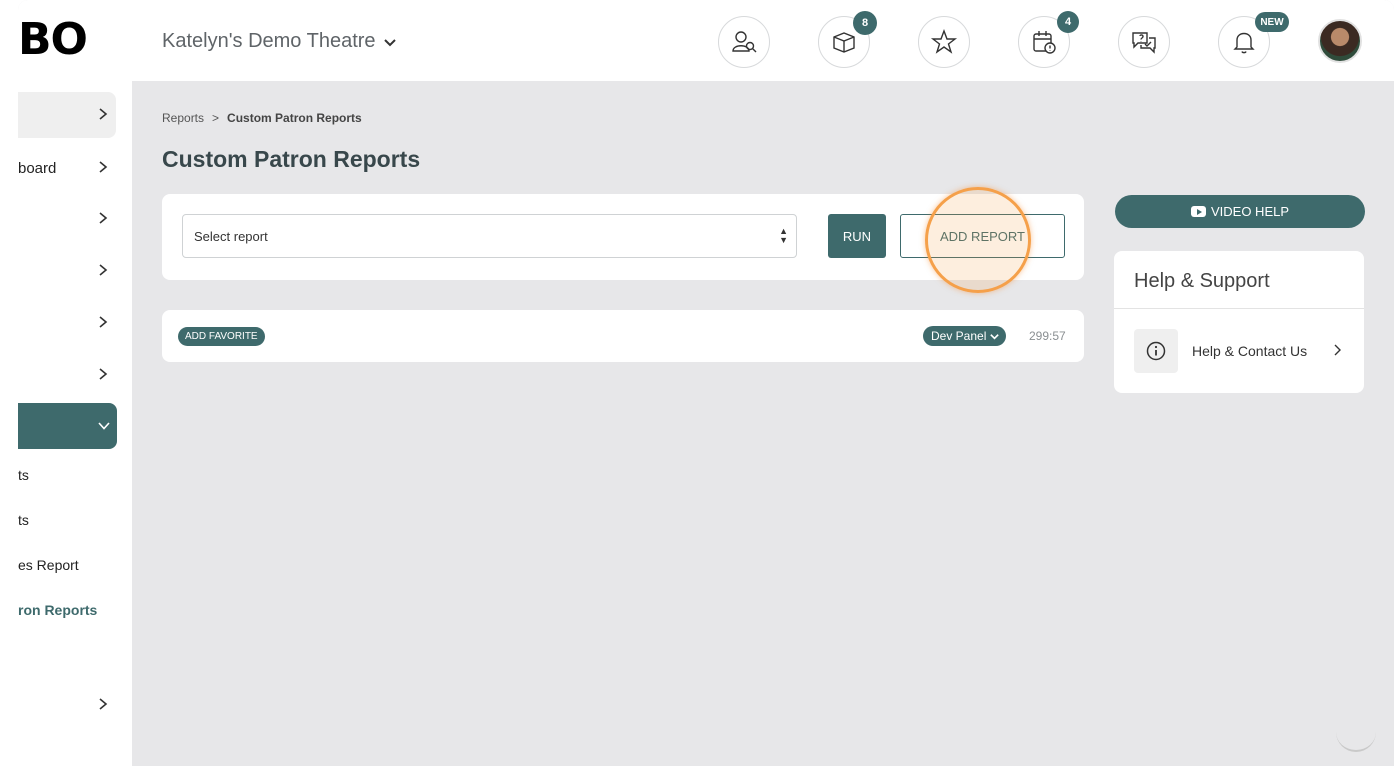 Image resolution: width=1398 pixels, height=766 pixels. I want to click on run-button: RUN, so click(857, 236).